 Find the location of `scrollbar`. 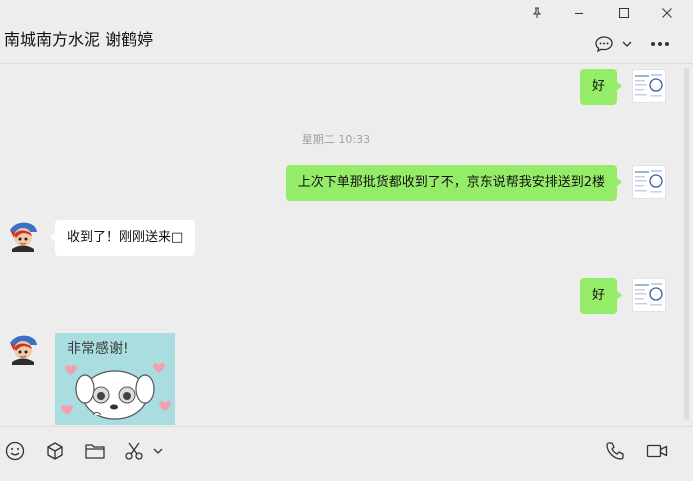

scrollbar is located at coordinates (686, 244).